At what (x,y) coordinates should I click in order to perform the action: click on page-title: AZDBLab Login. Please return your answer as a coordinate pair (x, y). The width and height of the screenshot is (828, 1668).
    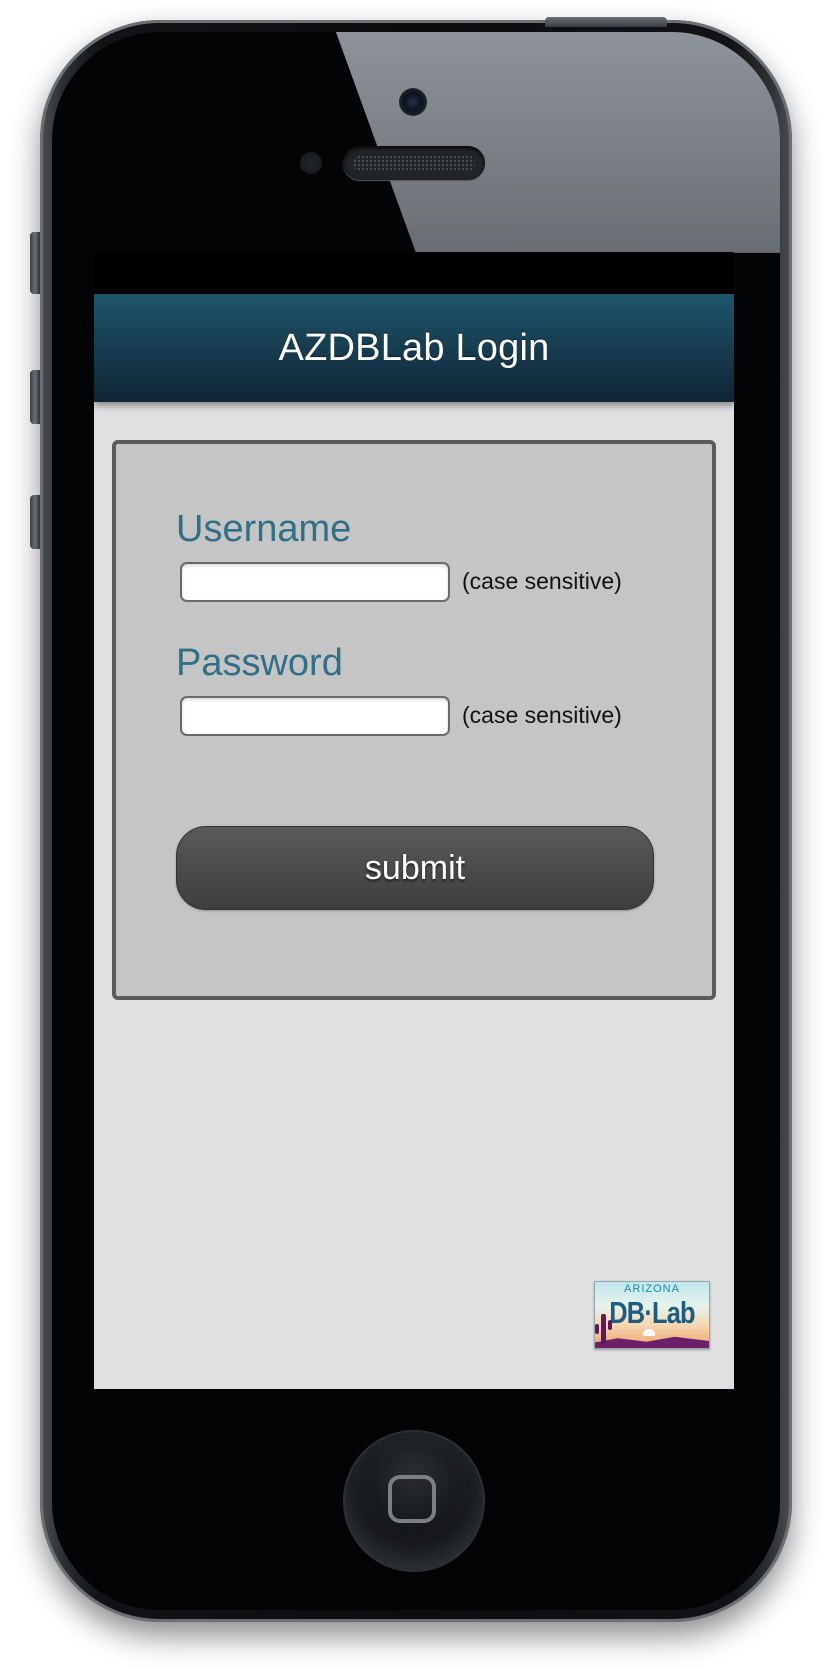
    Looking at the image, I should click on (414, 347).